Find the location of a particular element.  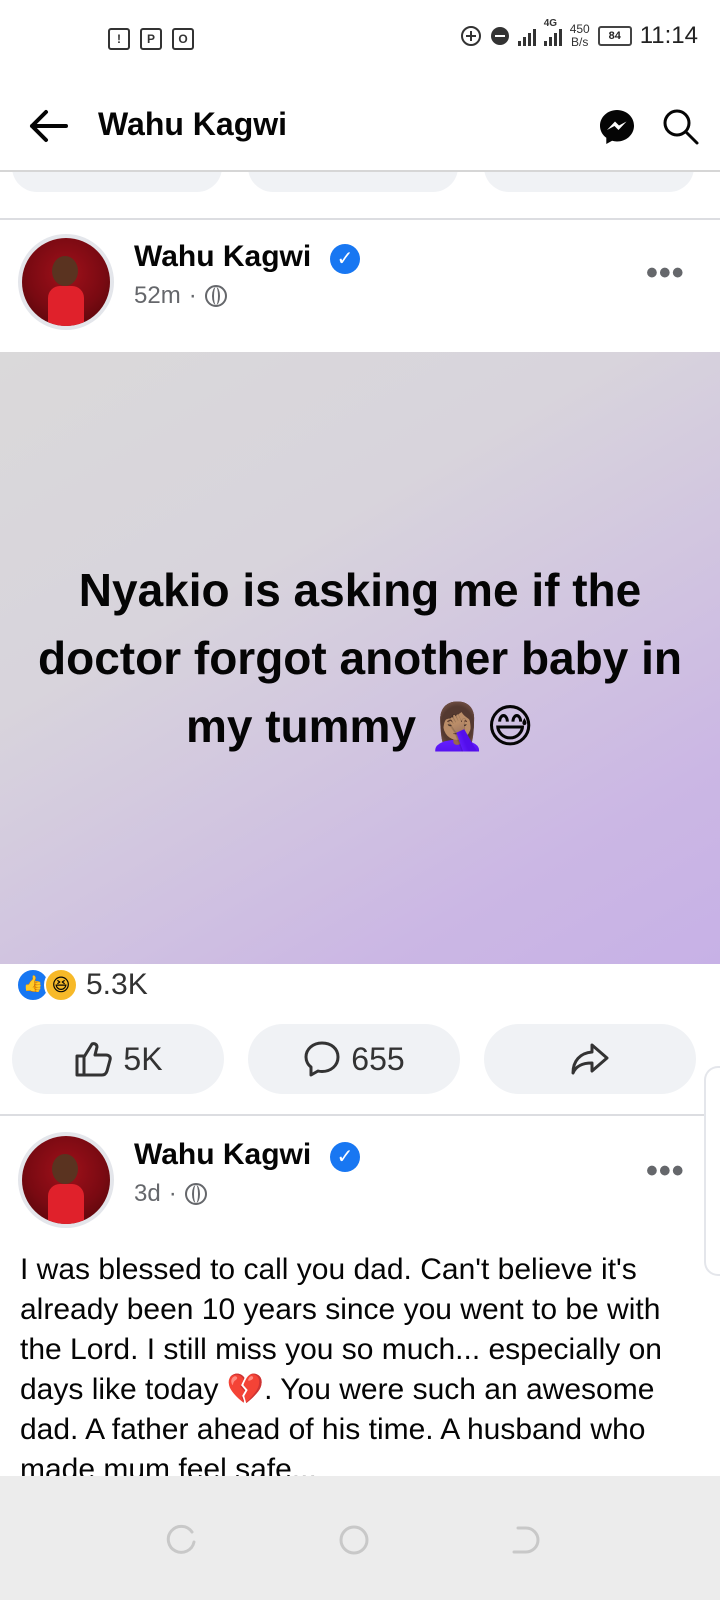

page-header: Wahu Kagwi is located at coordinates (360, 126).